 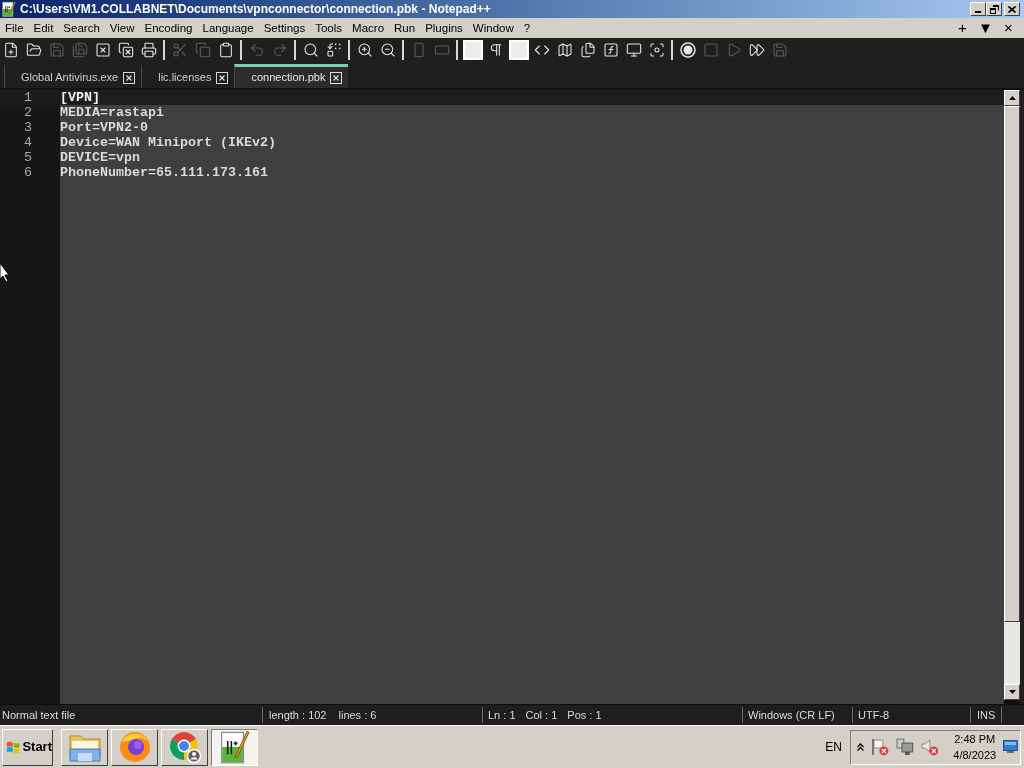 I want to click on blank-square-icon, so click(x=472, y=50).